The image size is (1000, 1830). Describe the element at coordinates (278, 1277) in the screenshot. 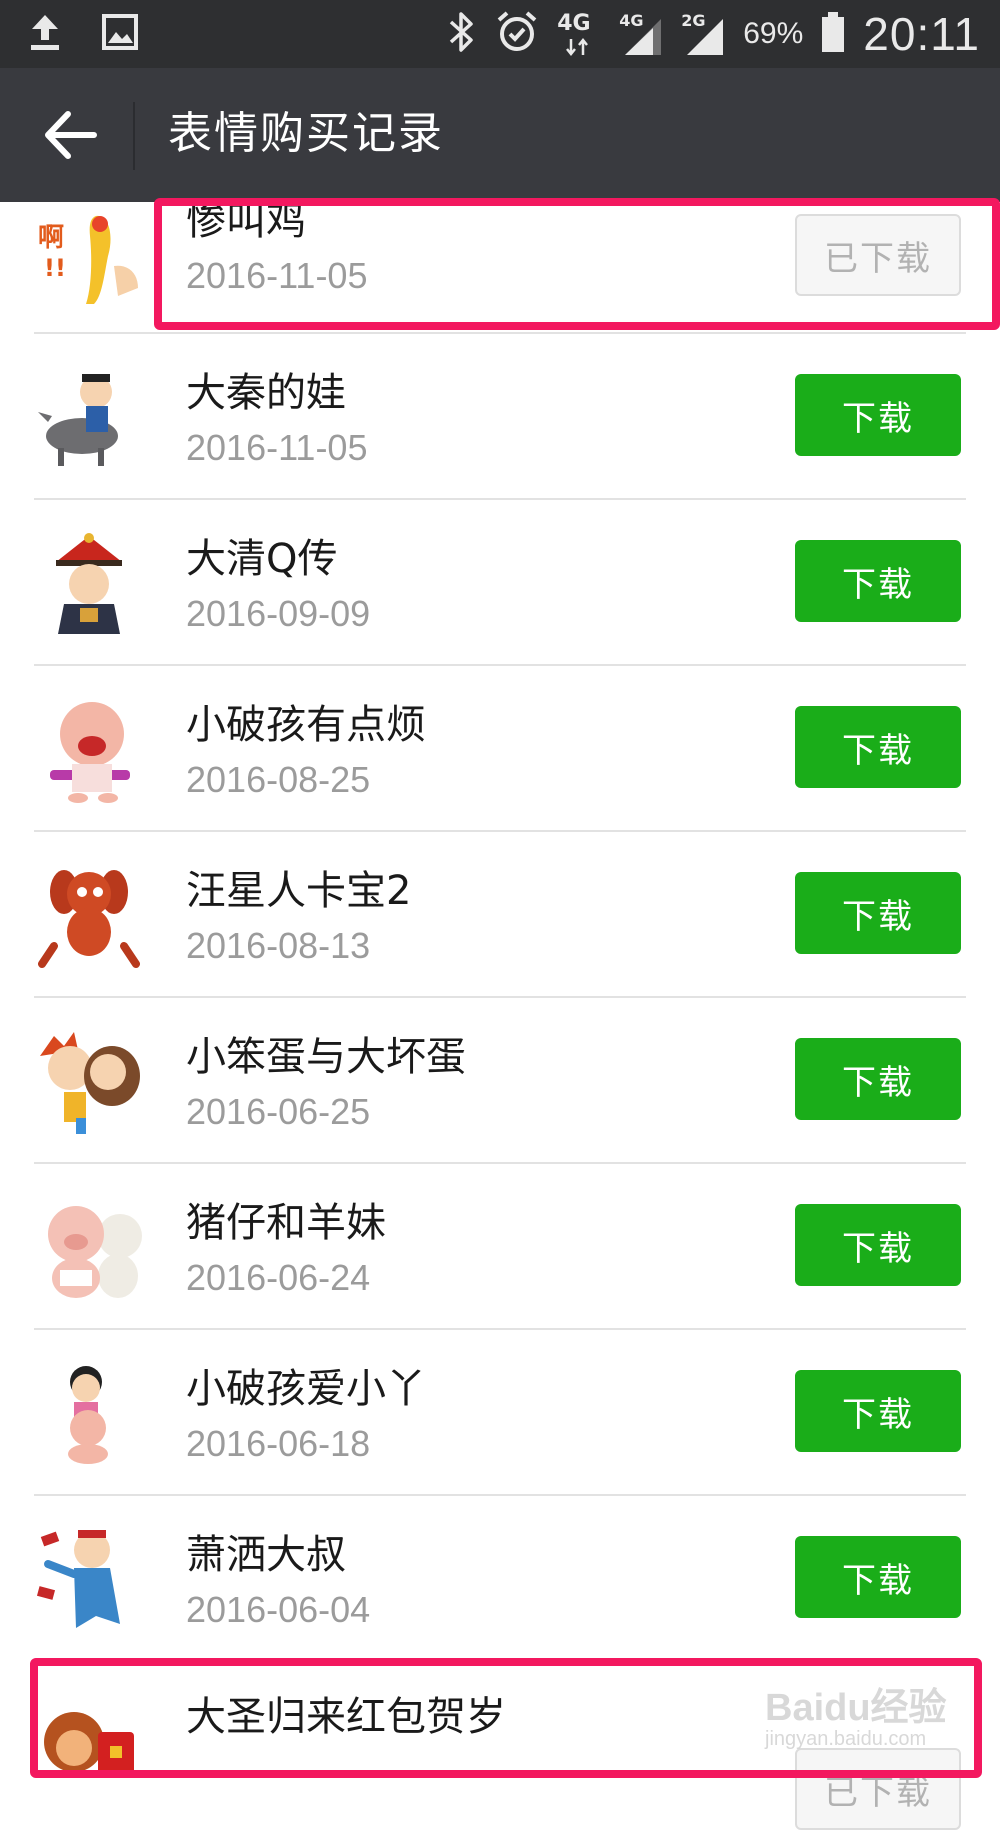

I see `purchase-date: 2016-06-24` at that location.